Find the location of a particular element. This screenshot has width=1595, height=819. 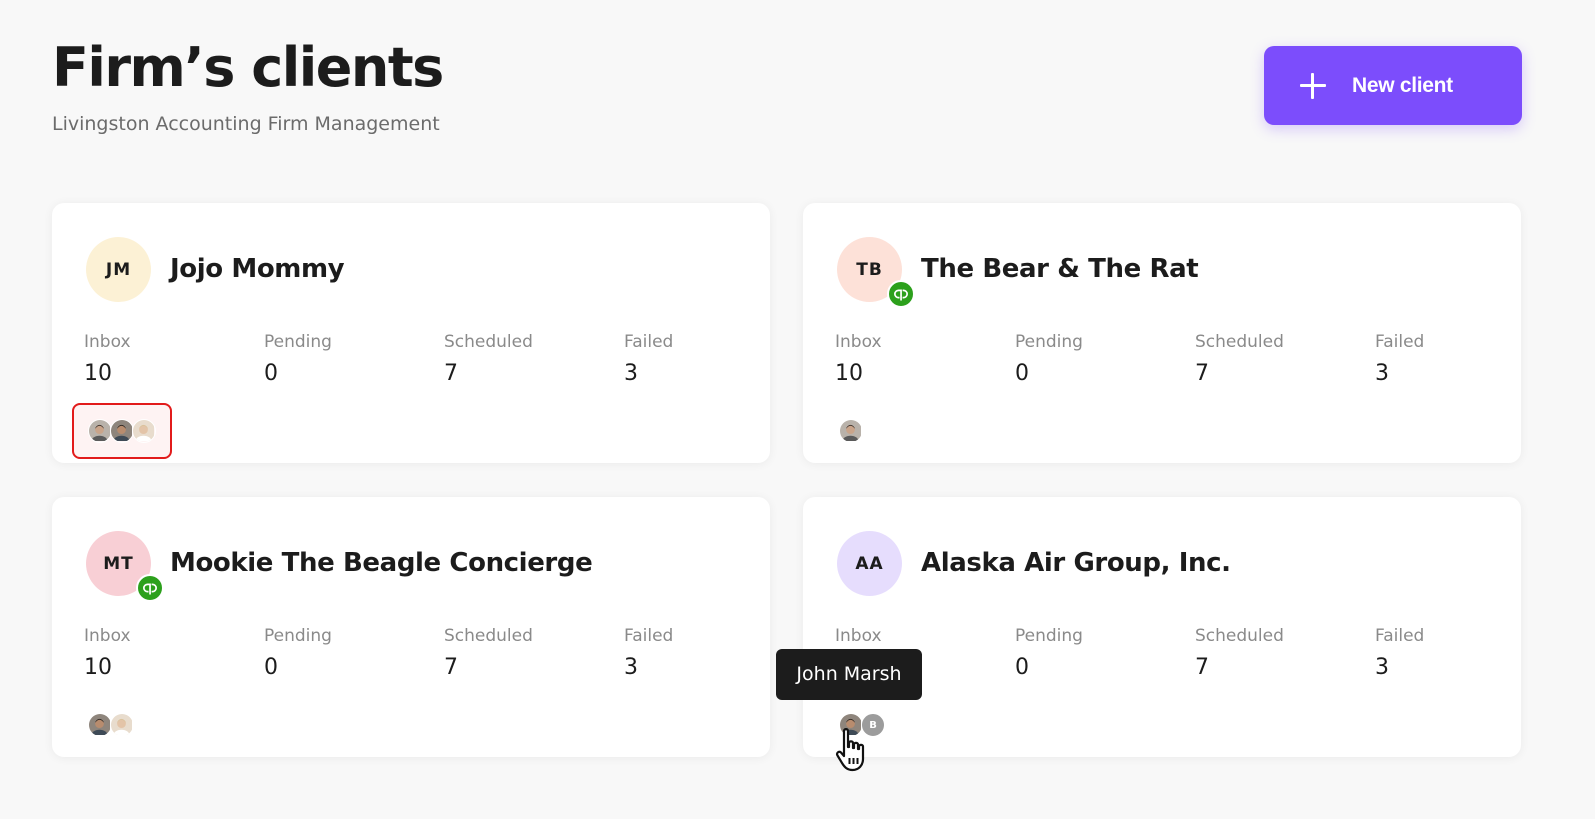

page-title: Firm’s clients is located at coordinates (248, 67).